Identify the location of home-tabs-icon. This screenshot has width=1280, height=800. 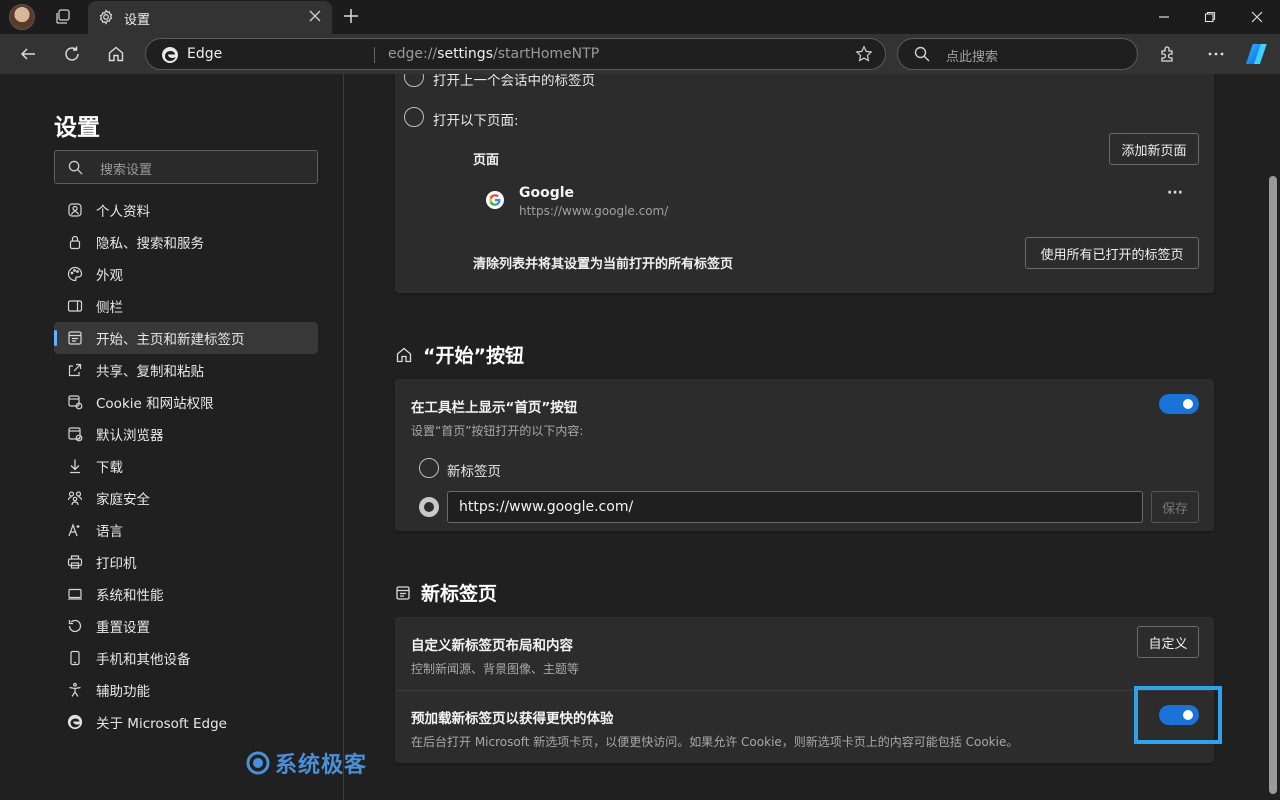
(75, 338).